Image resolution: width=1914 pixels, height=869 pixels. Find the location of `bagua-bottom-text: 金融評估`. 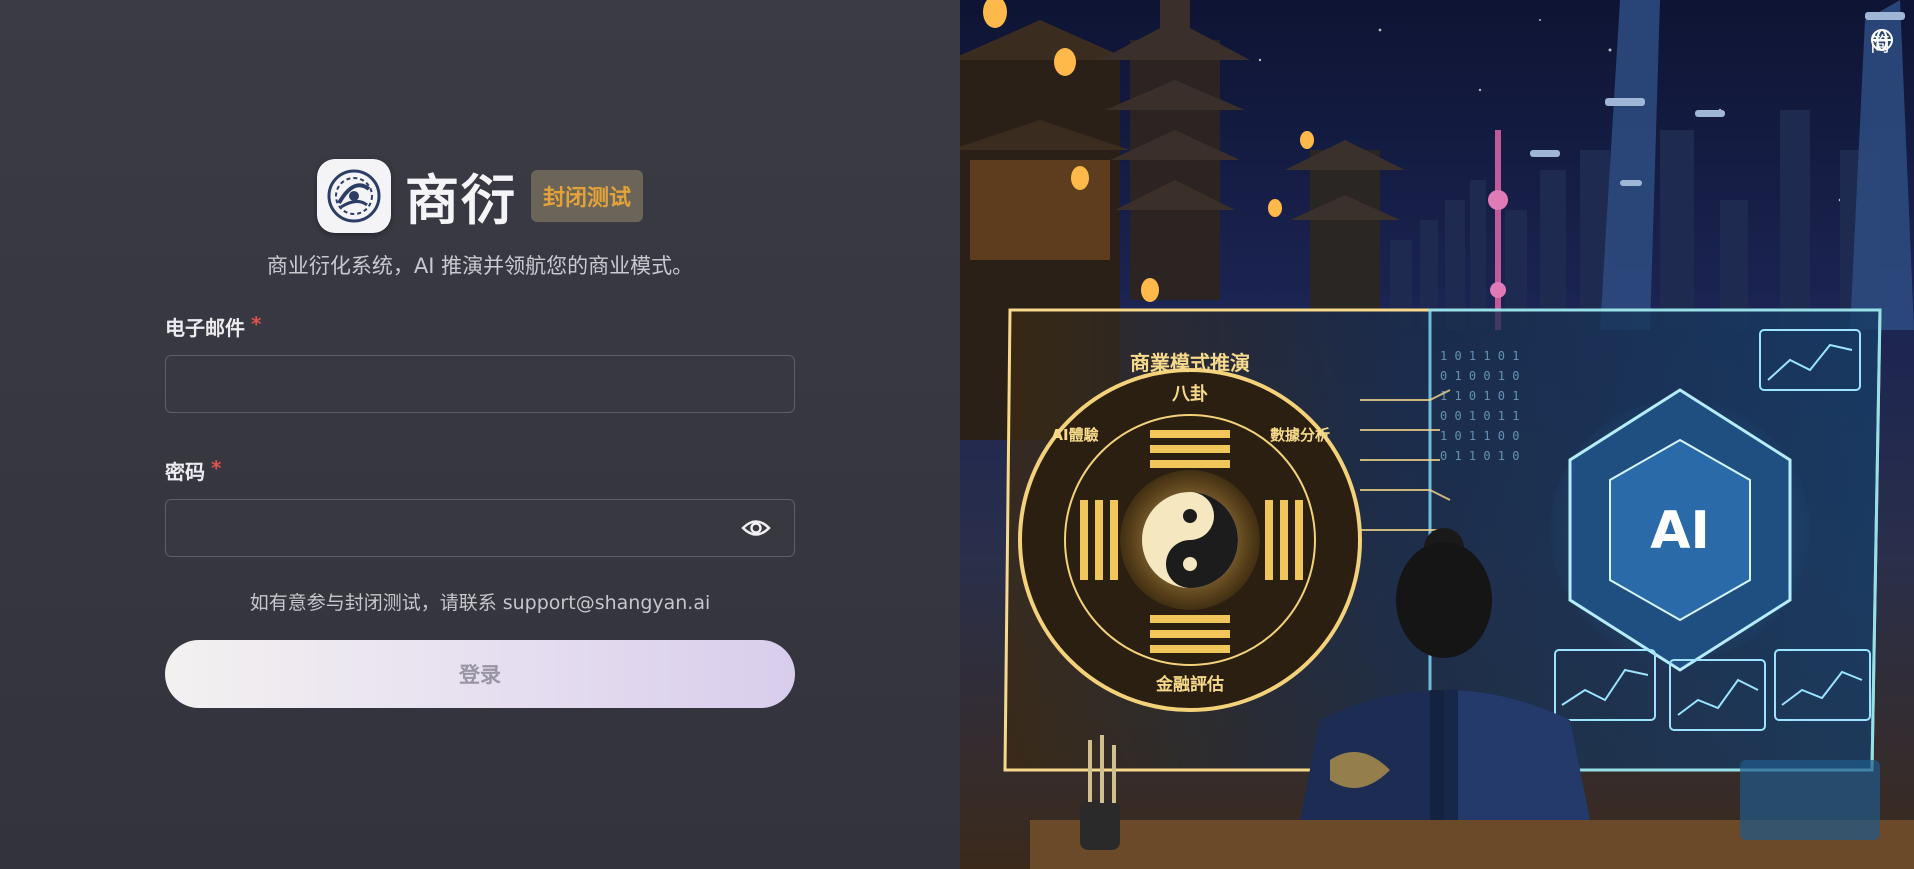

bagua-bottom-text: 金融評估 is located at coordinates (1189, 684).